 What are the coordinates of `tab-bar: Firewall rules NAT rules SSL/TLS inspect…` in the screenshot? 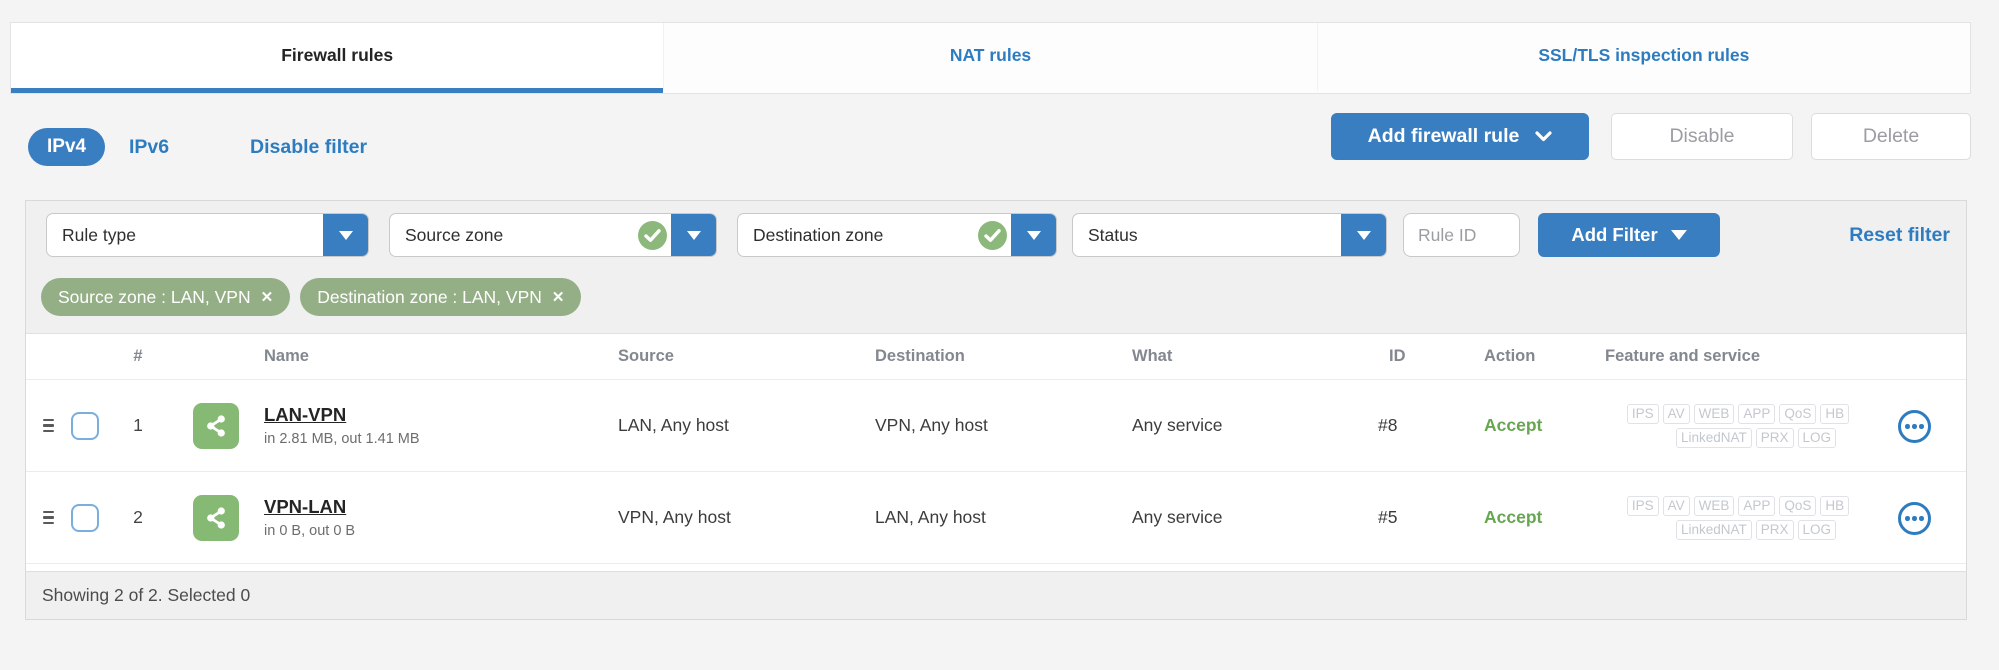 It's located at (990, 58).